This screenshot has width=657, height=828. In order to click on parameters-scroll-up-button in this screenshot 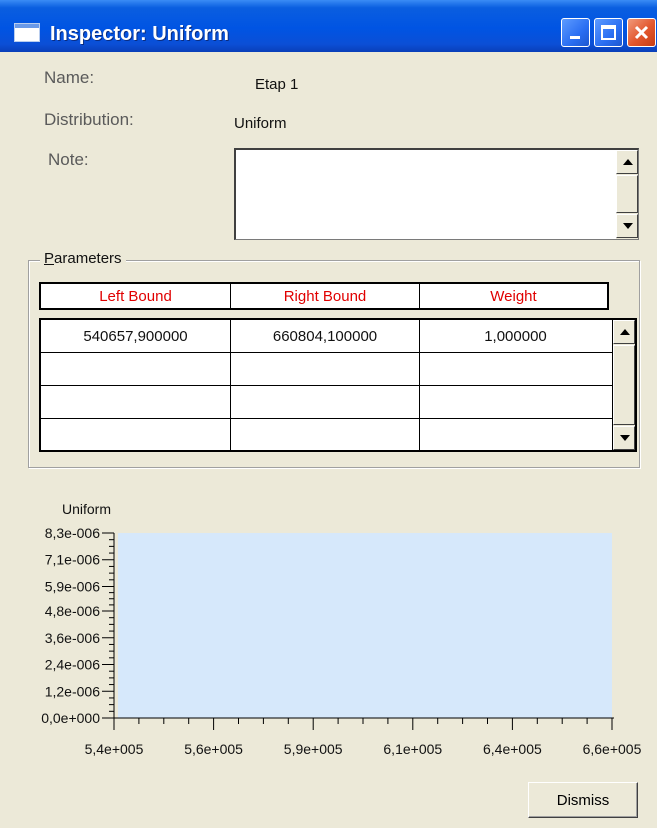, I will do `click(624, 332)`.